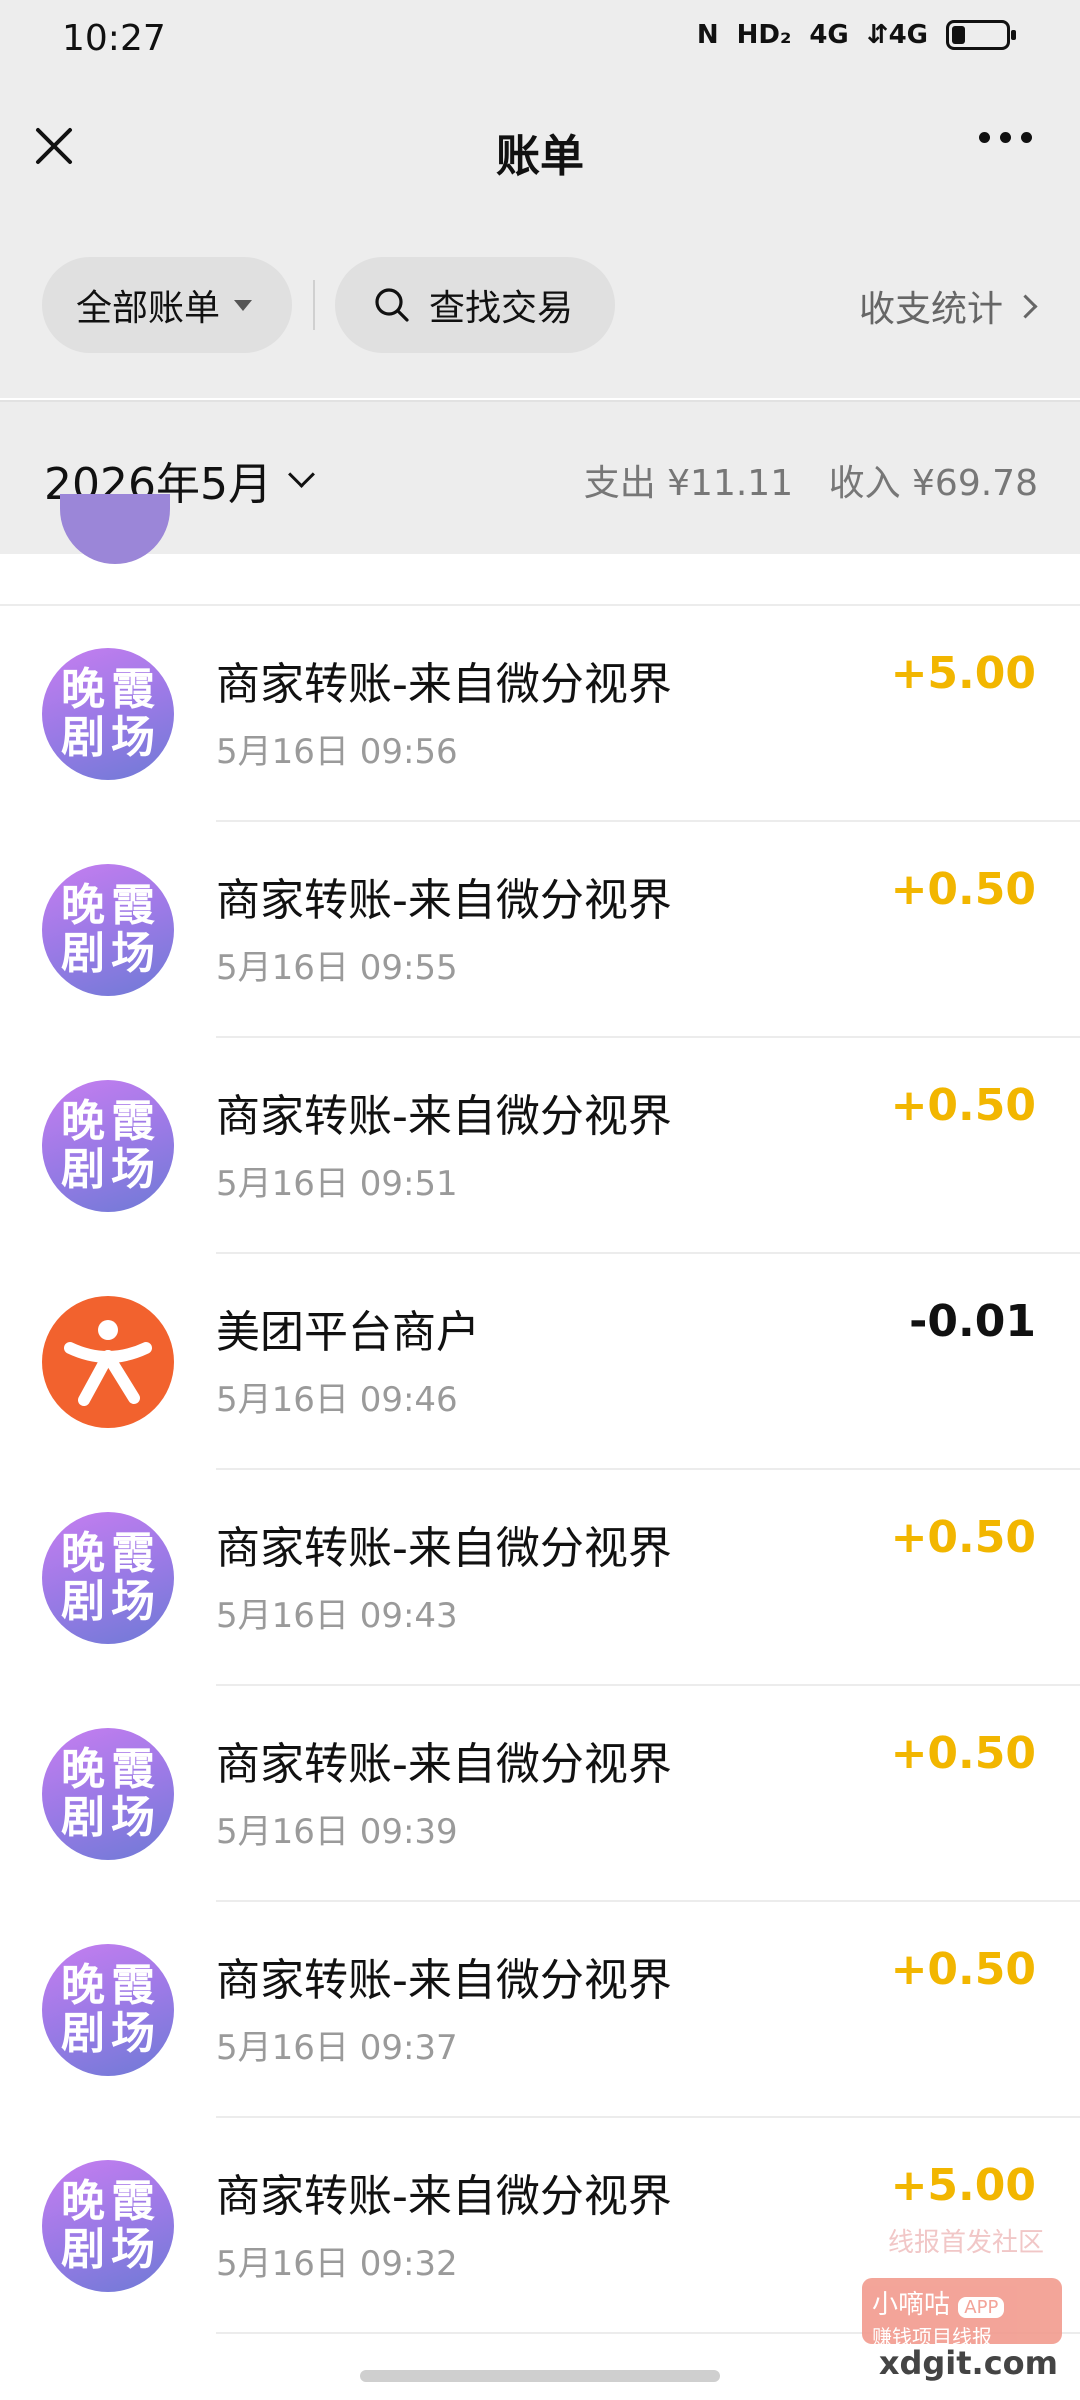  What do you see at coordinates (540, 1146) in the screenshot?
I see `list-item: 晚霞剧场商家转账-来自微分视界 5月16日 09:51 +0.50` at bounding box center [540, 1146].